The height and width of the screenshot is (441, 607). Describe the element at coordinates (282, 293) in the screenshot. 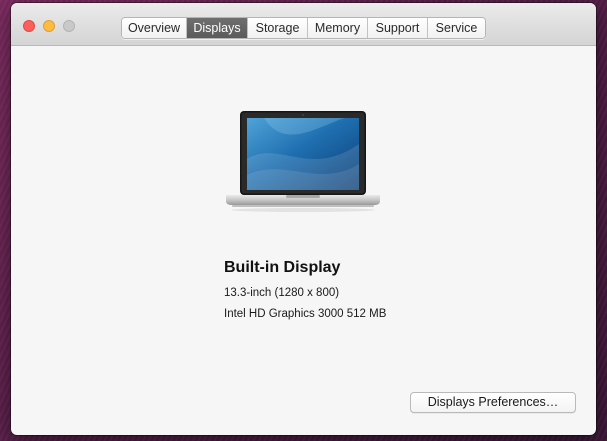

I see `display-size: 13.3-inch (1280 x 800)` at that location.